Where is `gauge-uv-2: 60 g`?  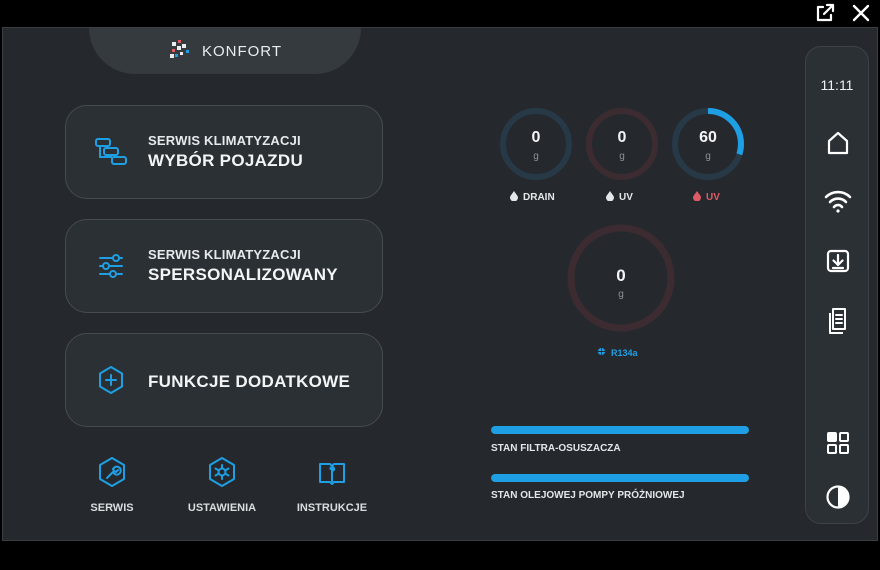 gauge-uv-2: 60 g is located at coordinates (708, 144).